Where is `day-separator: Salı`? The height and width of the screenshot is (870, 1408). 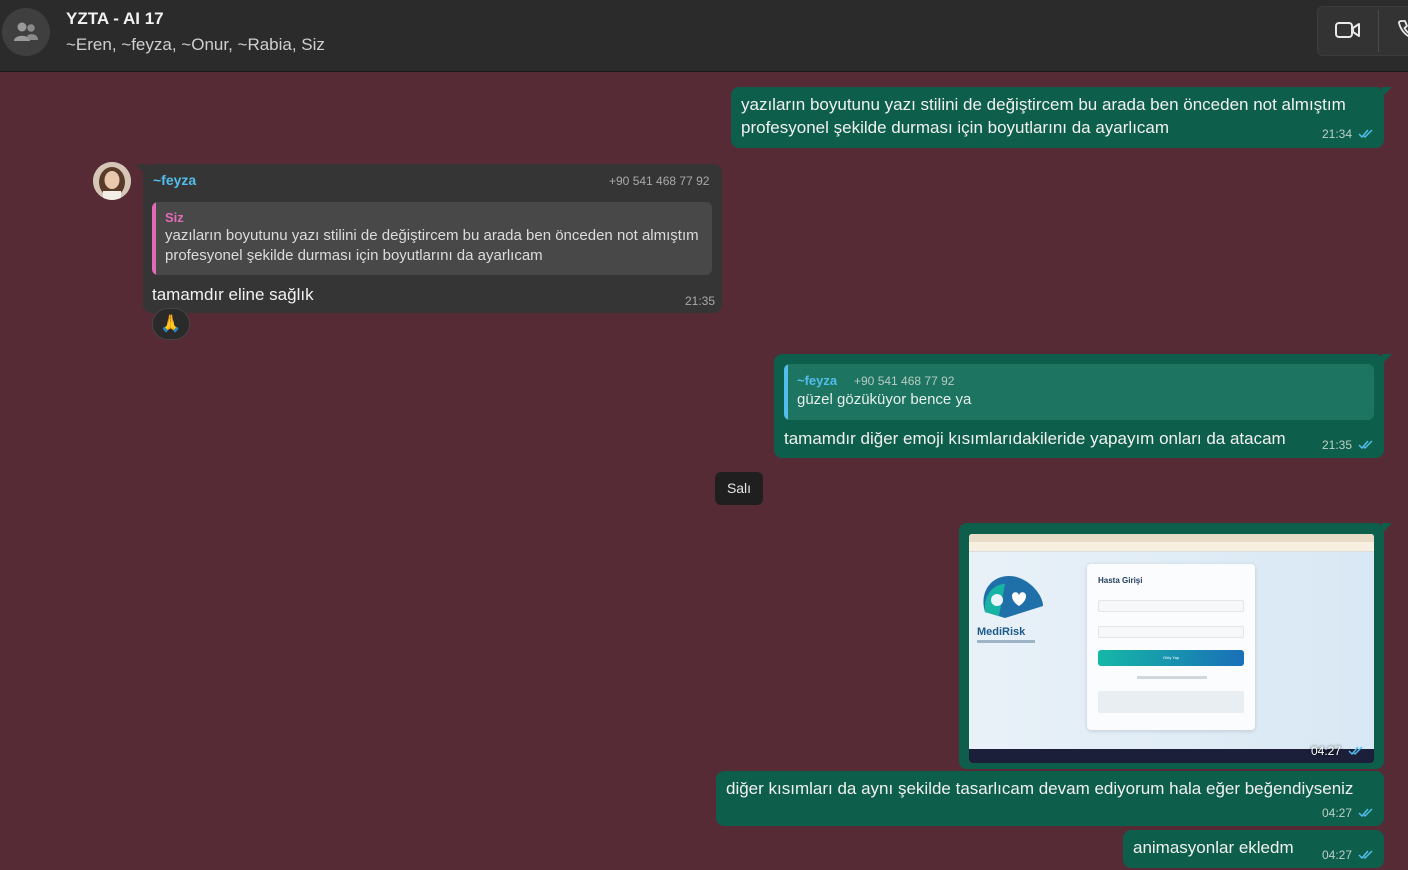 day-separator: Salı is located at coordinates (739, 488).